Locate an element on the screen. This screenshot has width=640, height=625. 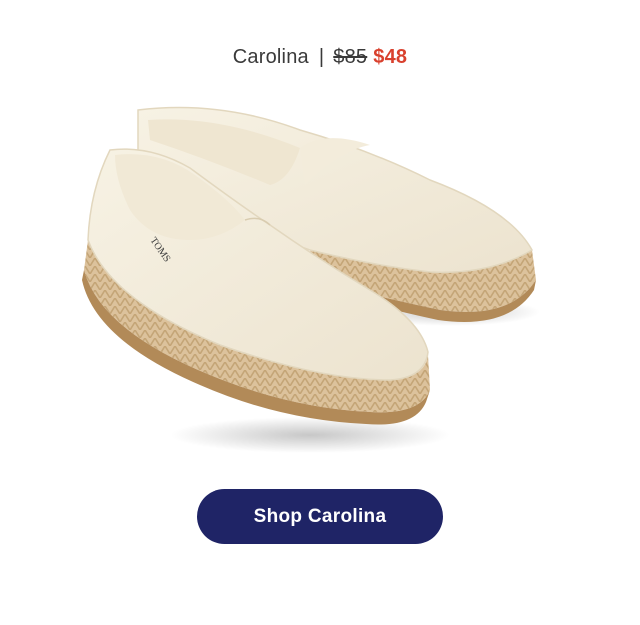
product-name: Carolina is located at coordinates (270, 56).